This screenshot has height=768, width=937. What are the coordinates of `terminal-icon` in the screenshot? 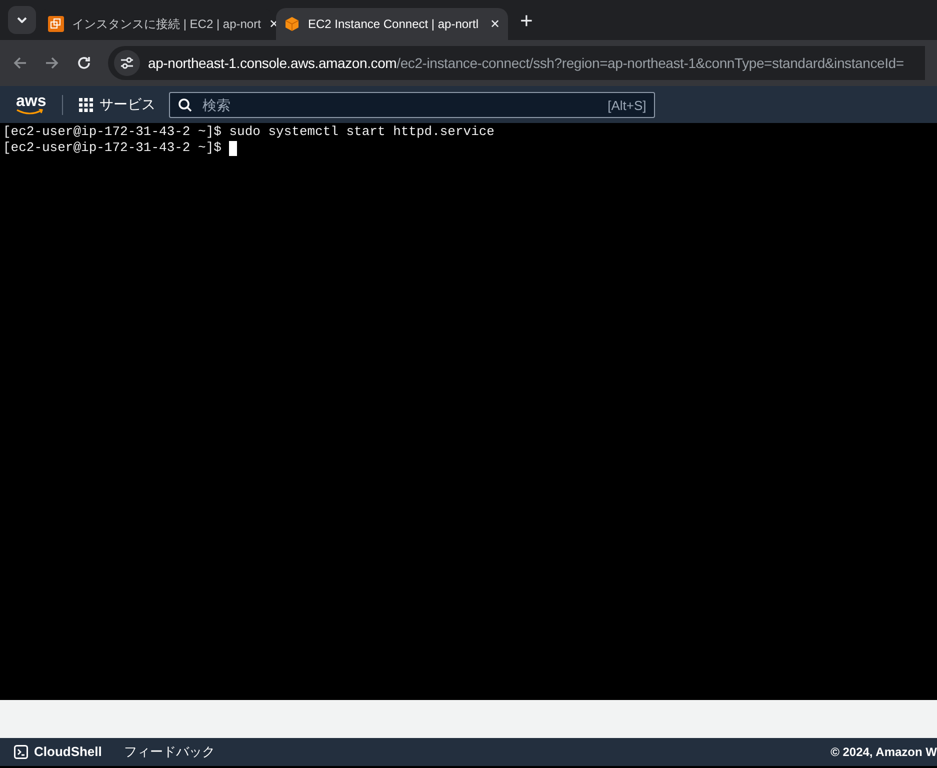 It's located at (21, 752).